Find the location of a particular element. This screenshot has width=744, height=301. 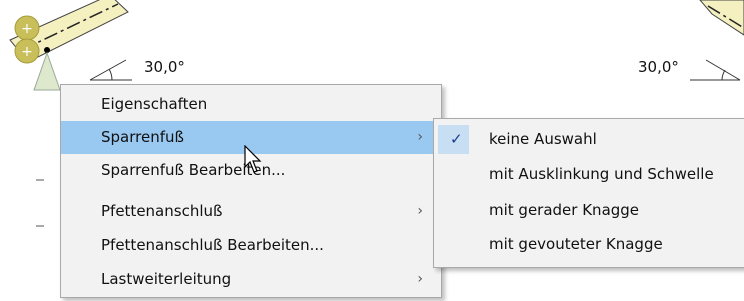

support-triangle is located at coordinates (47, 71).